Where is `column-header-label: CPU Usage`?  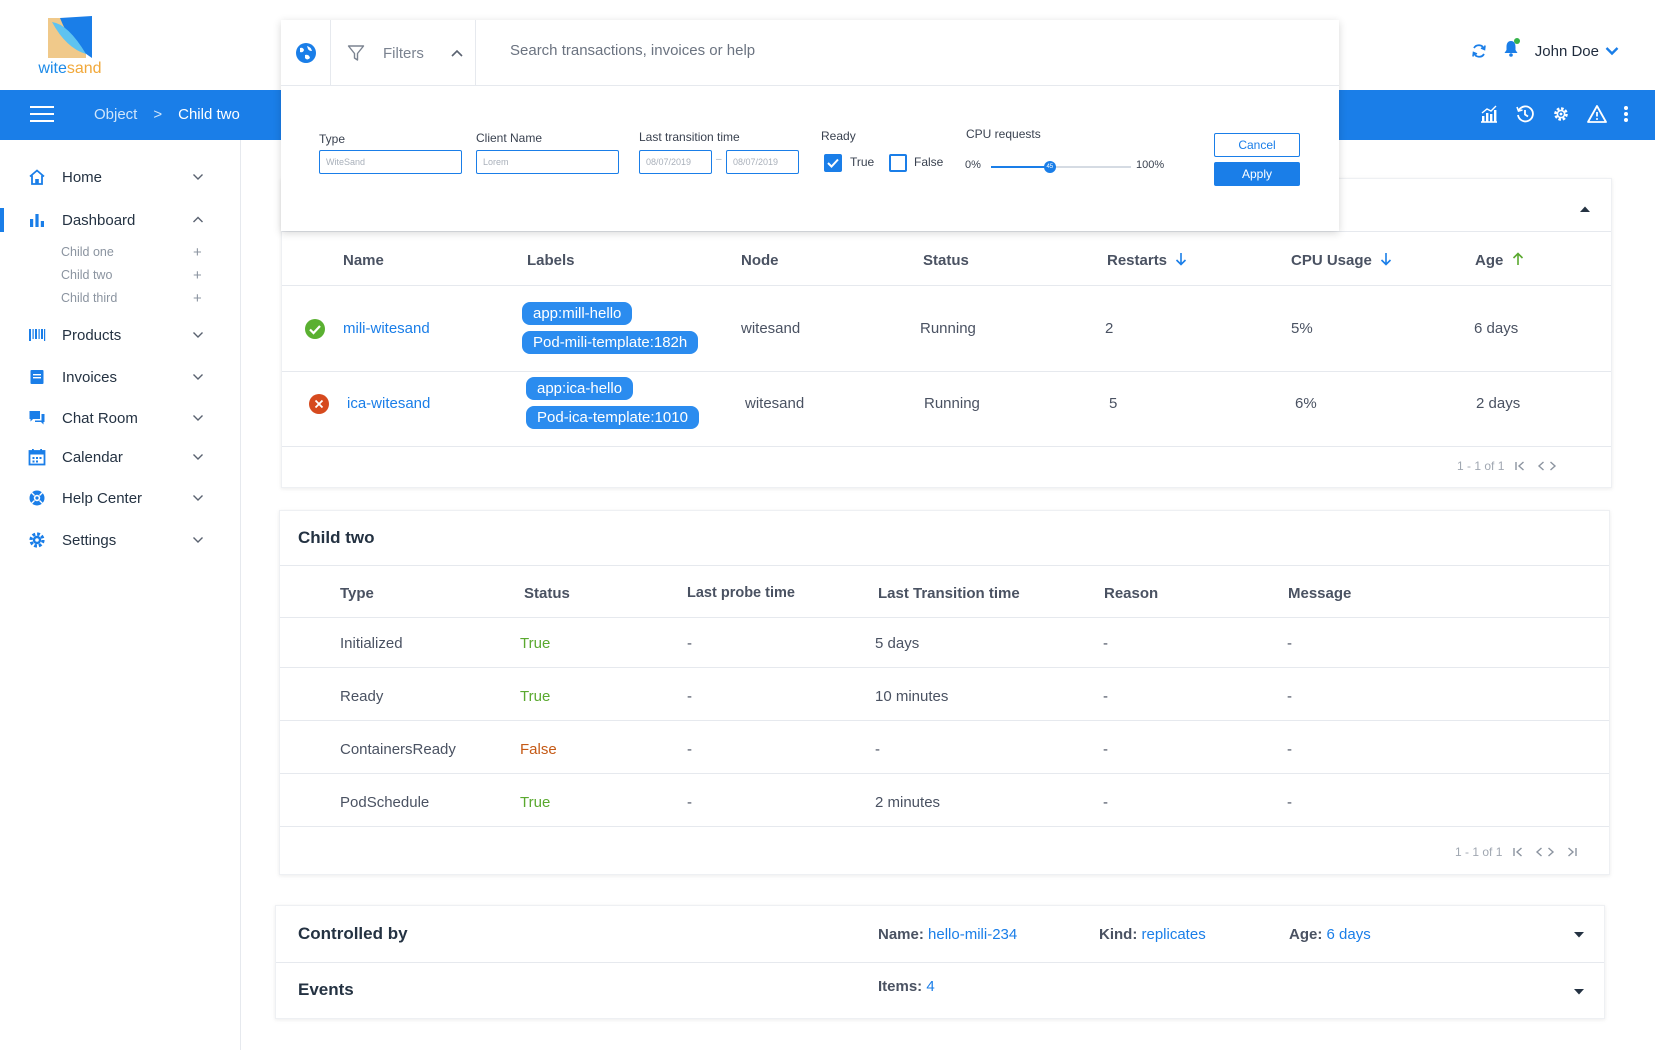
column-header-label: CPU Usage is located at coordinates (1331, 260).